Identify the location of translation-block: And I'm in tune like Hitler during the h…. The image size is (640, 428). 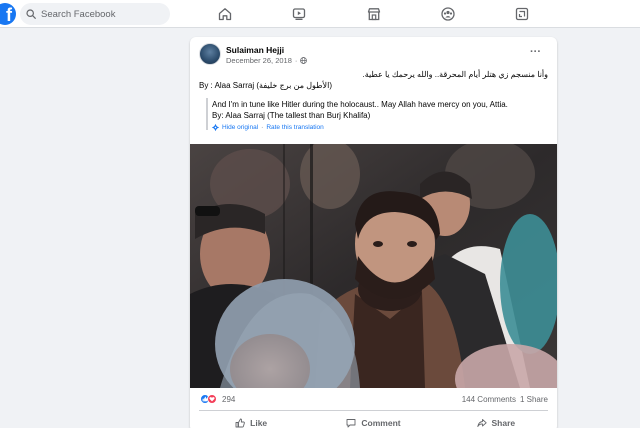
(376, 114).